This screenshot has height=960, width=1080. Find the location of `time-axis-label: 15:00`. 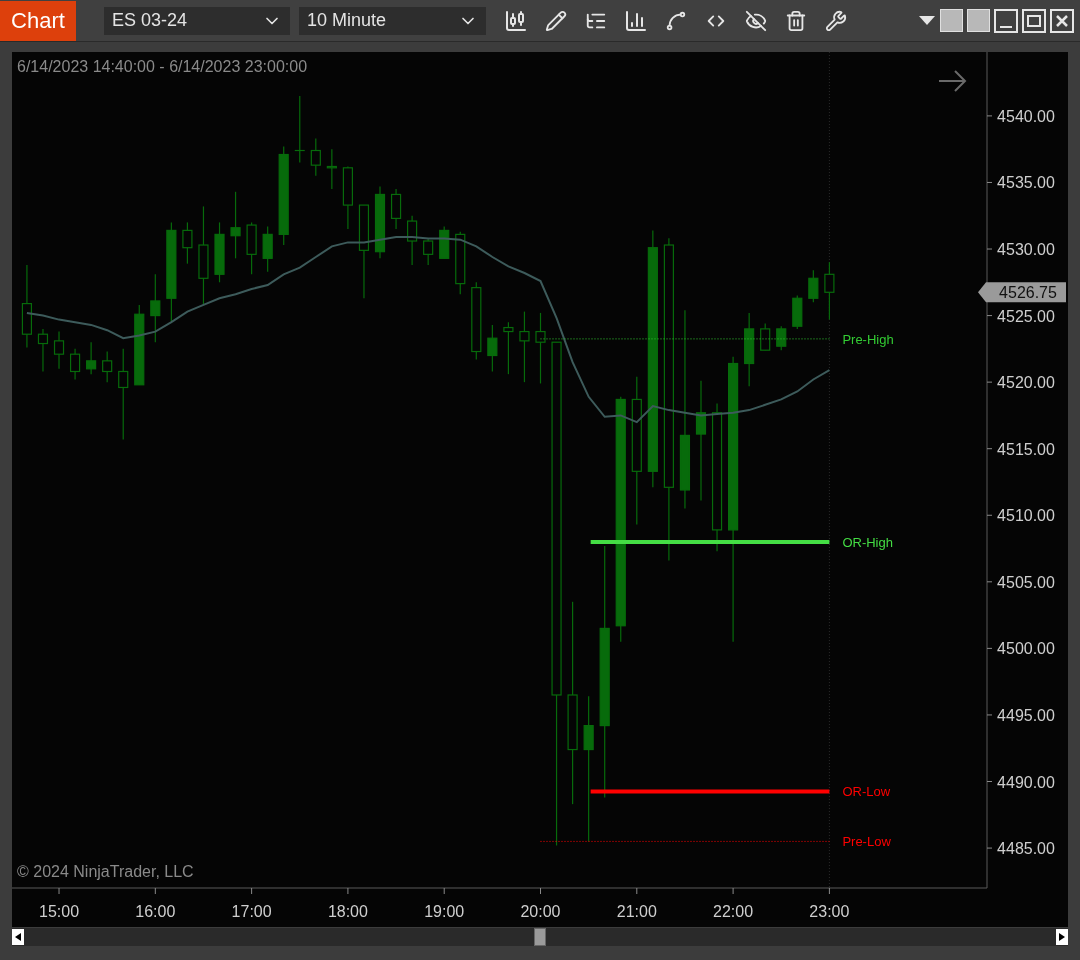

time-axis-label: 15:00 is located at coordinates (59, 911).